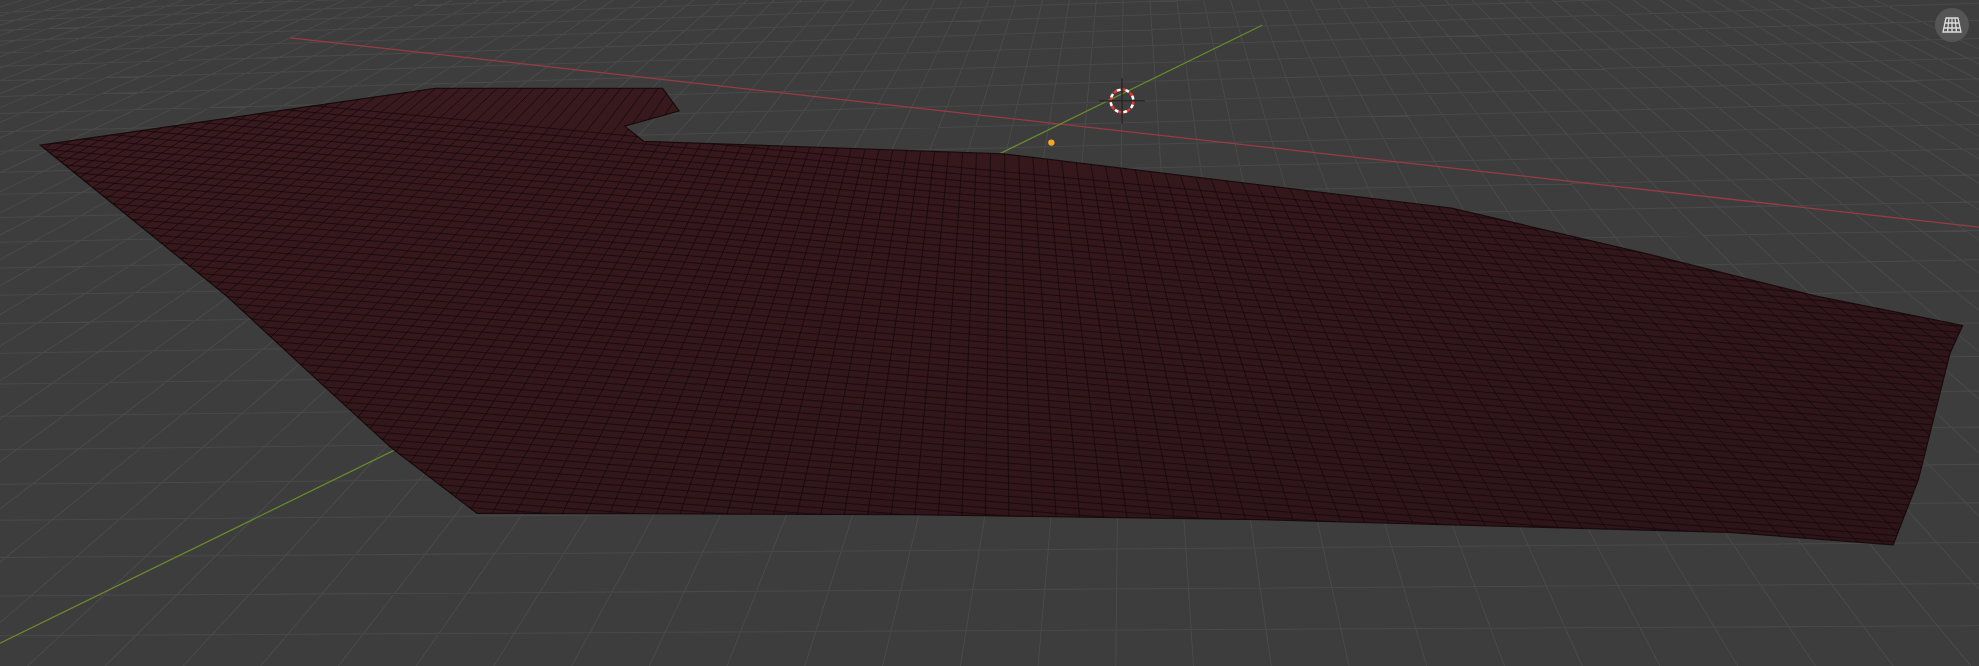  Describe the element at coordinates (1051, 142) in the screenshot. I see `origin-dot` at that location.